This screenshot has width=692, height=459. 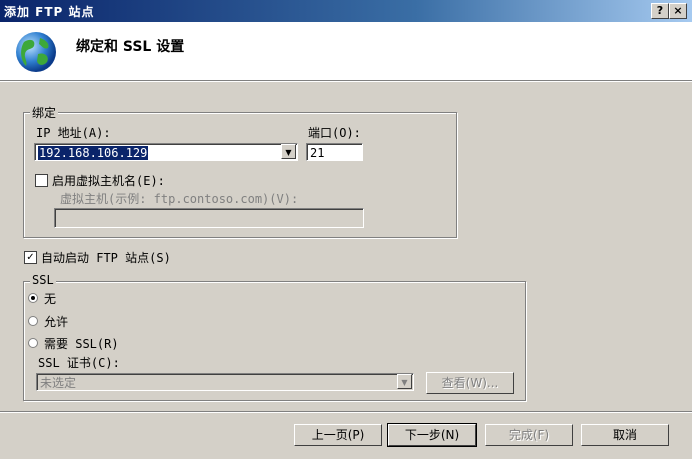 What do you see at coordinates (678, 11) in the screenshot?
I see `close-button: ×` at bounding box center [678, 11].